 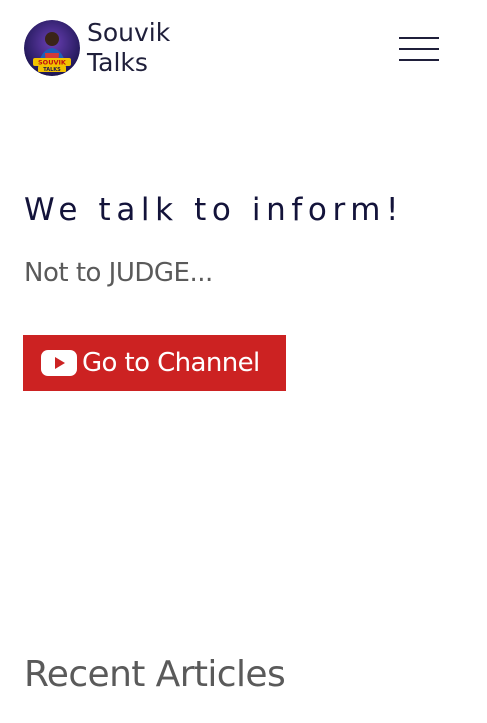 I want to click on brand-link: SOUVIK TALKS Souvik Talks, so click(x=97, y=48).